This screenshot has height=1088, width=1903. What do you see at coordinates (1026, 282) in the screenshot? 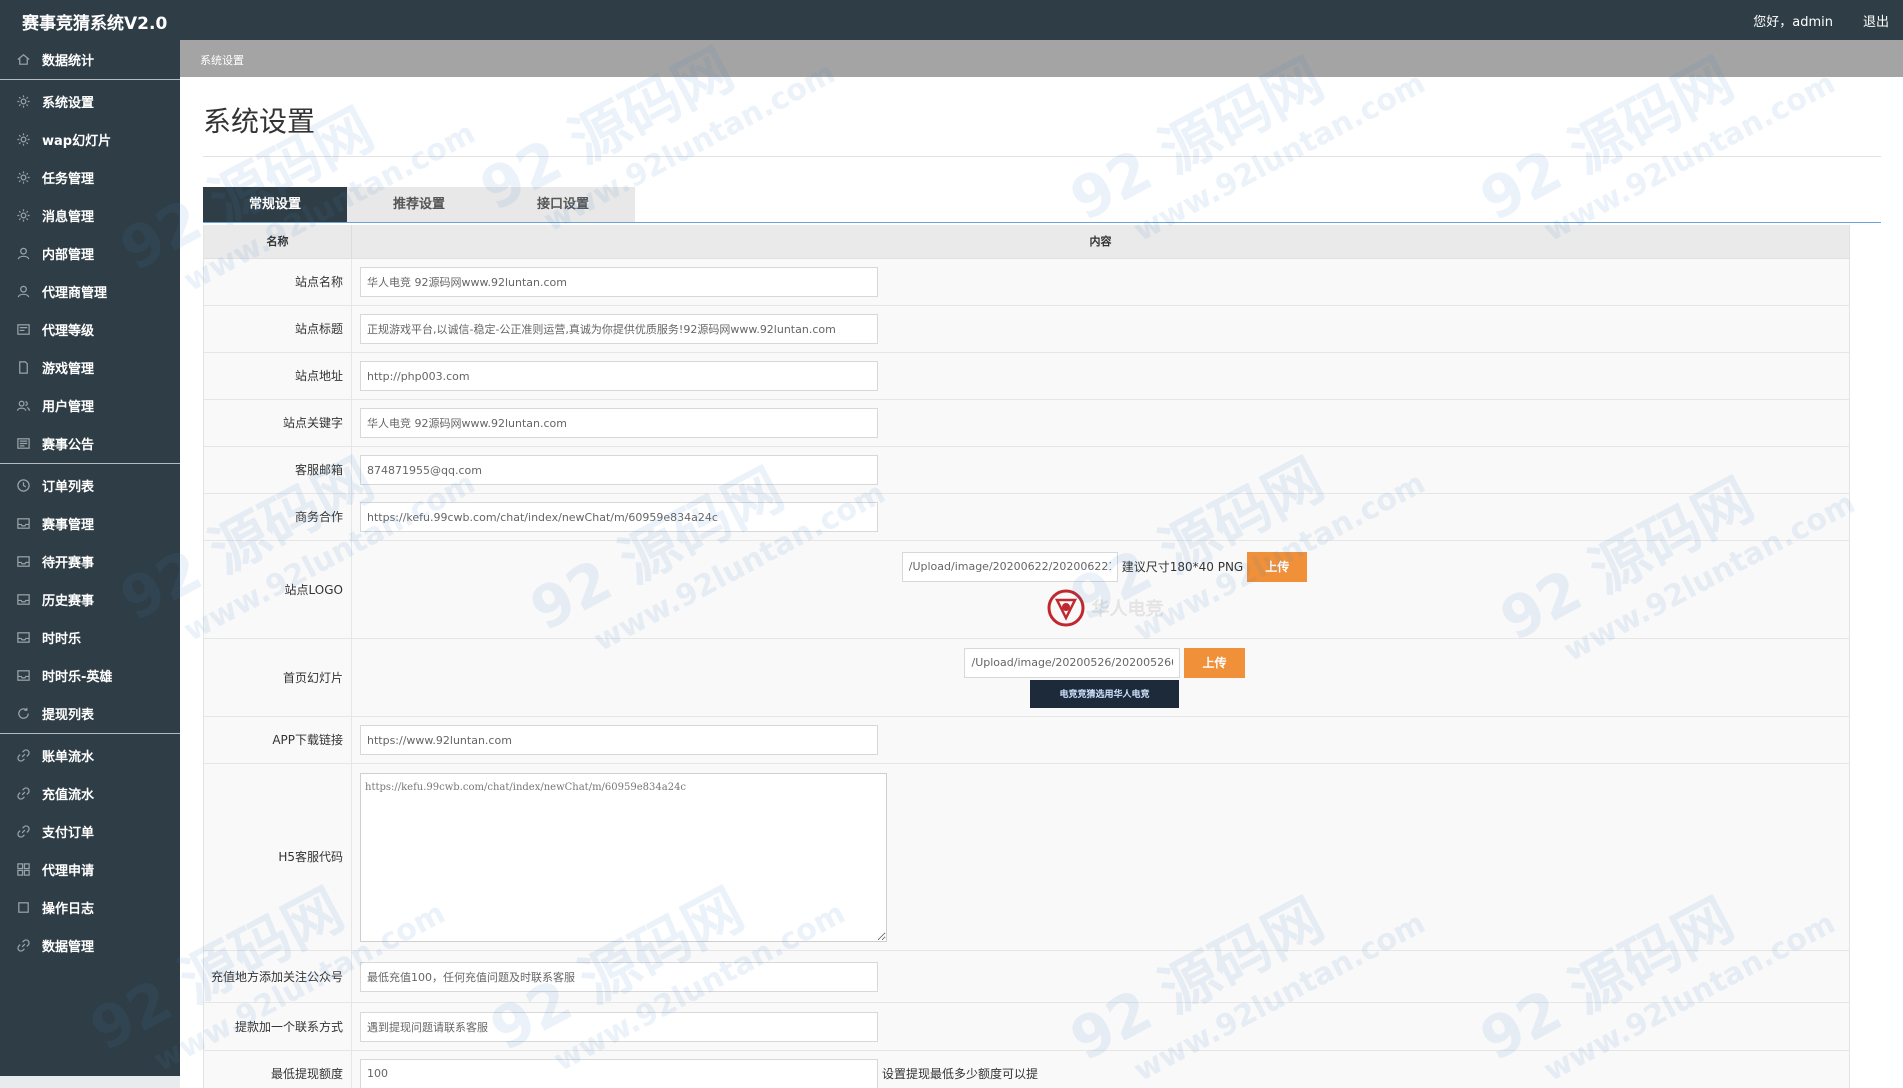
I see `table-row: 站点名称` at bounding box center [1026, 282].